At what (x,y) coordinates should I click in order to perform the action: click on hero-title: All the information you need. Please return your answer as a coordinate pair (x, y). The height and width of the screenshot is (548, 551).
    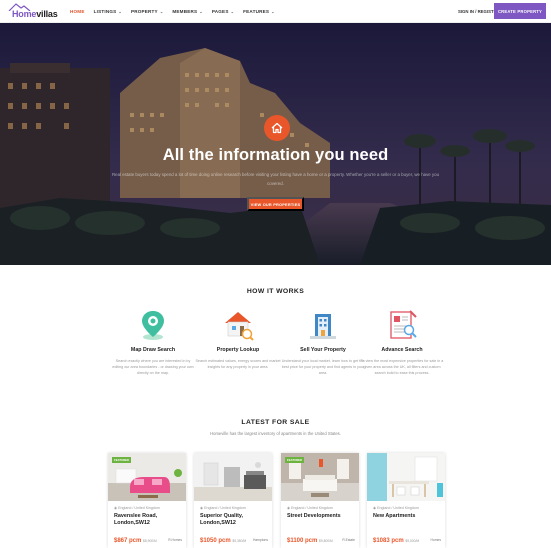
    Looking at the image, I should click on (275, 155).